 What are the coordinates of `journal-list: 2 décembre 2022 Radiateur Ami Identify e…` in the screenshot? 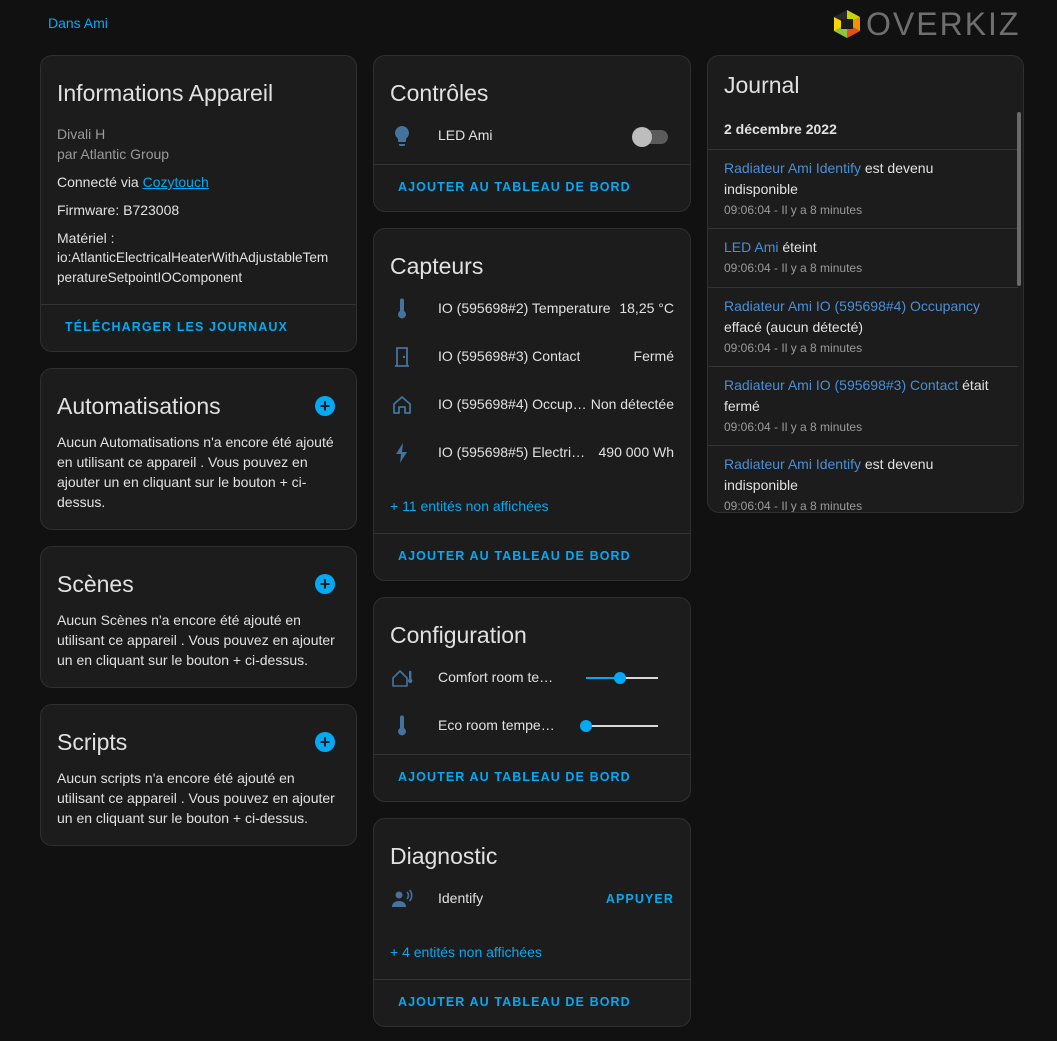 It's located at (863, 312).